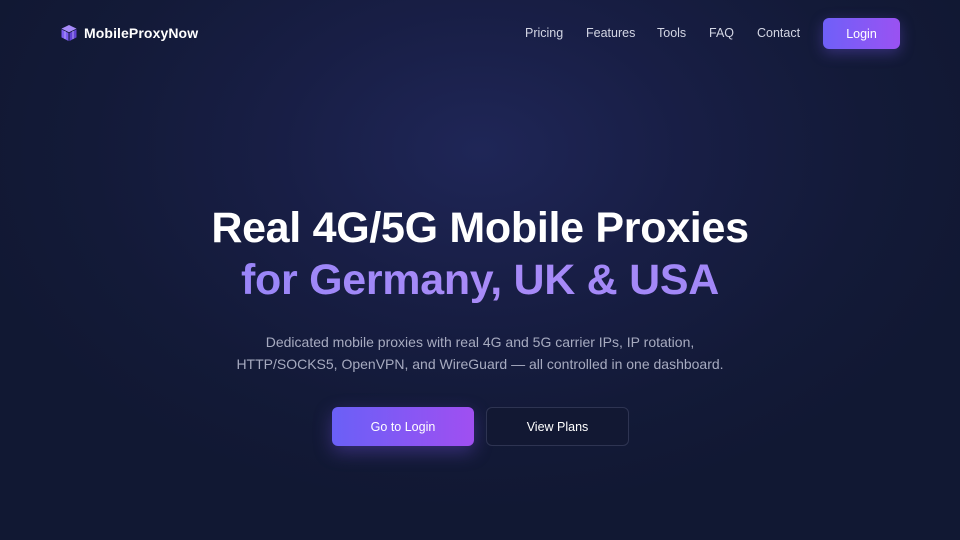 This screenshot has height=540, width=960. I want to click on hero-title-line1: Real 4G/5G Mobile Proxies, so click(480, 228).